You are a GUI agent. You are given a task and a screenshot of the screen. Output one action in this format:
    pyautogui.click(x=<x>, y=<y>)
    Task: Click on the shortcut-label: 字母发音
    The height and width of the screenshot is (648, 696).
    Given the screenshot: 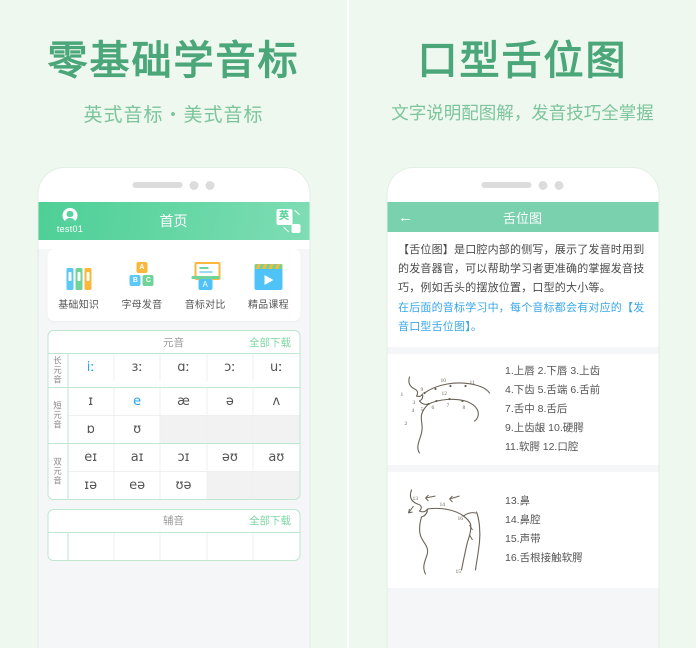 What is the action you would take?
    pyautogui.click(x=142, y=305)
    